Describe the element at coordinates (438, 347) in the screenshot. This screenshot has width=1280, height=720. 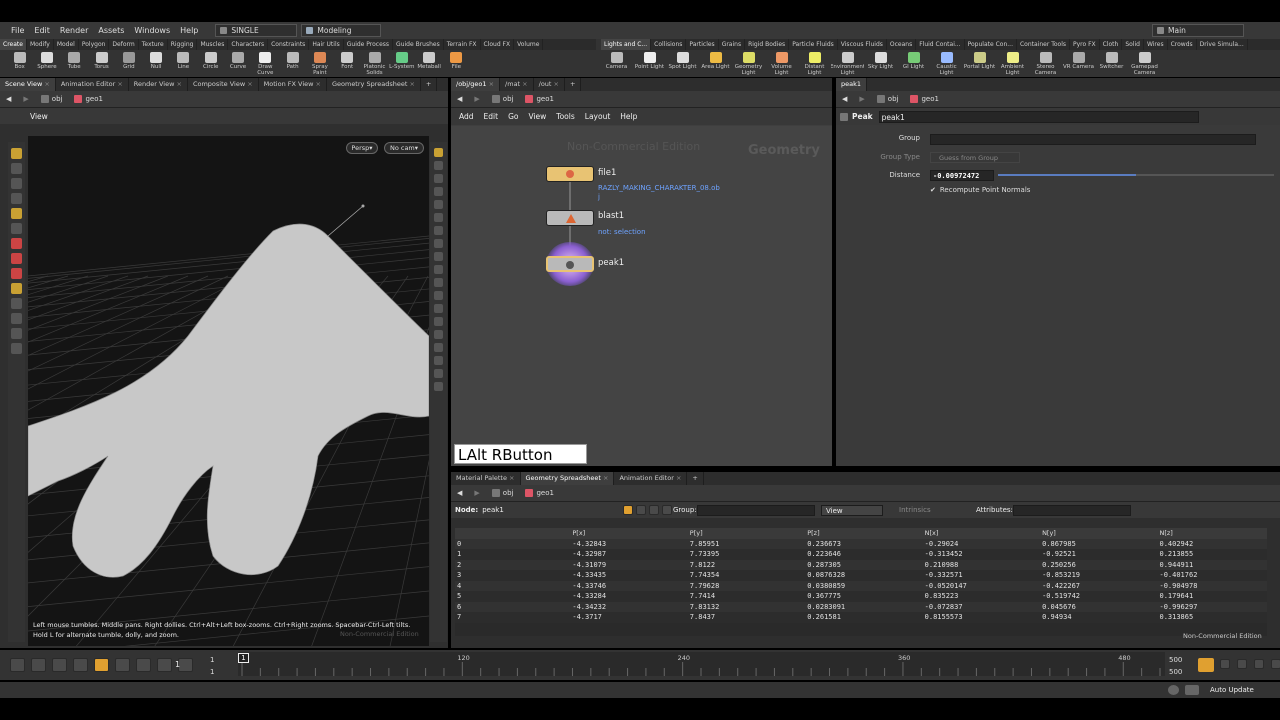
I see `text-icon` at that location.